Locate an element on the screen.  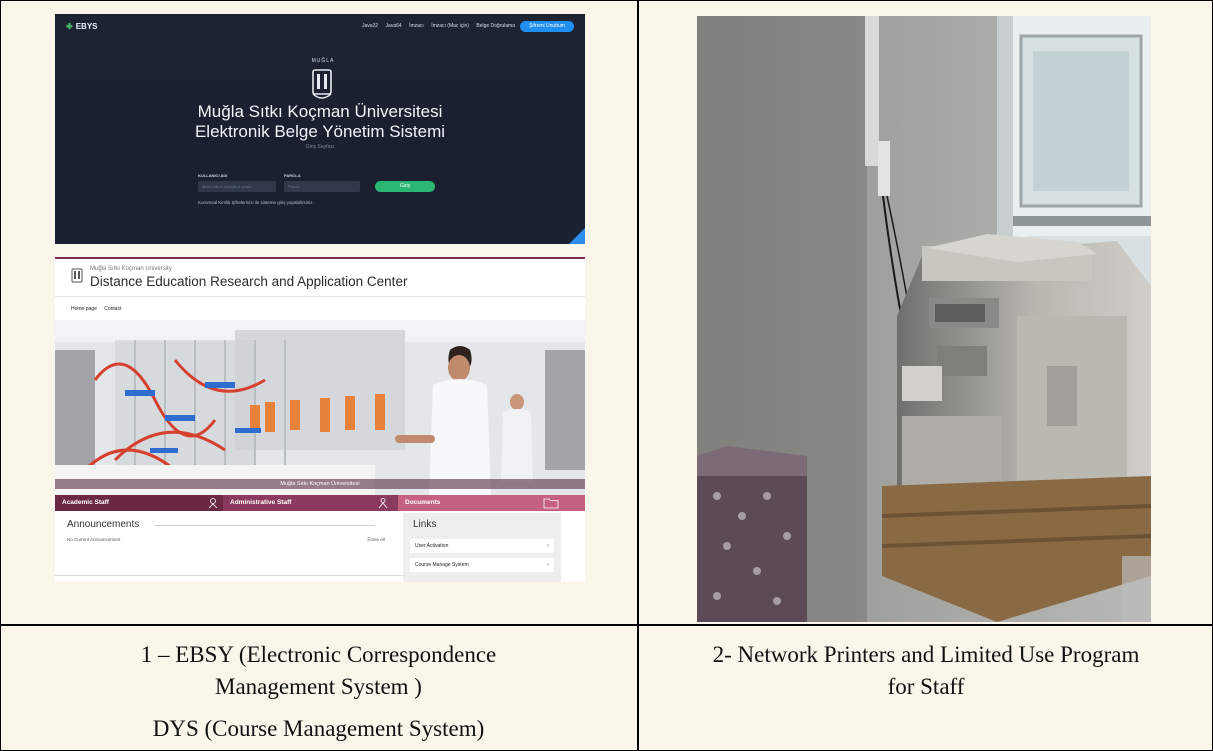
caption-left-line2: Management System ) is located at coordinates (318, 686).